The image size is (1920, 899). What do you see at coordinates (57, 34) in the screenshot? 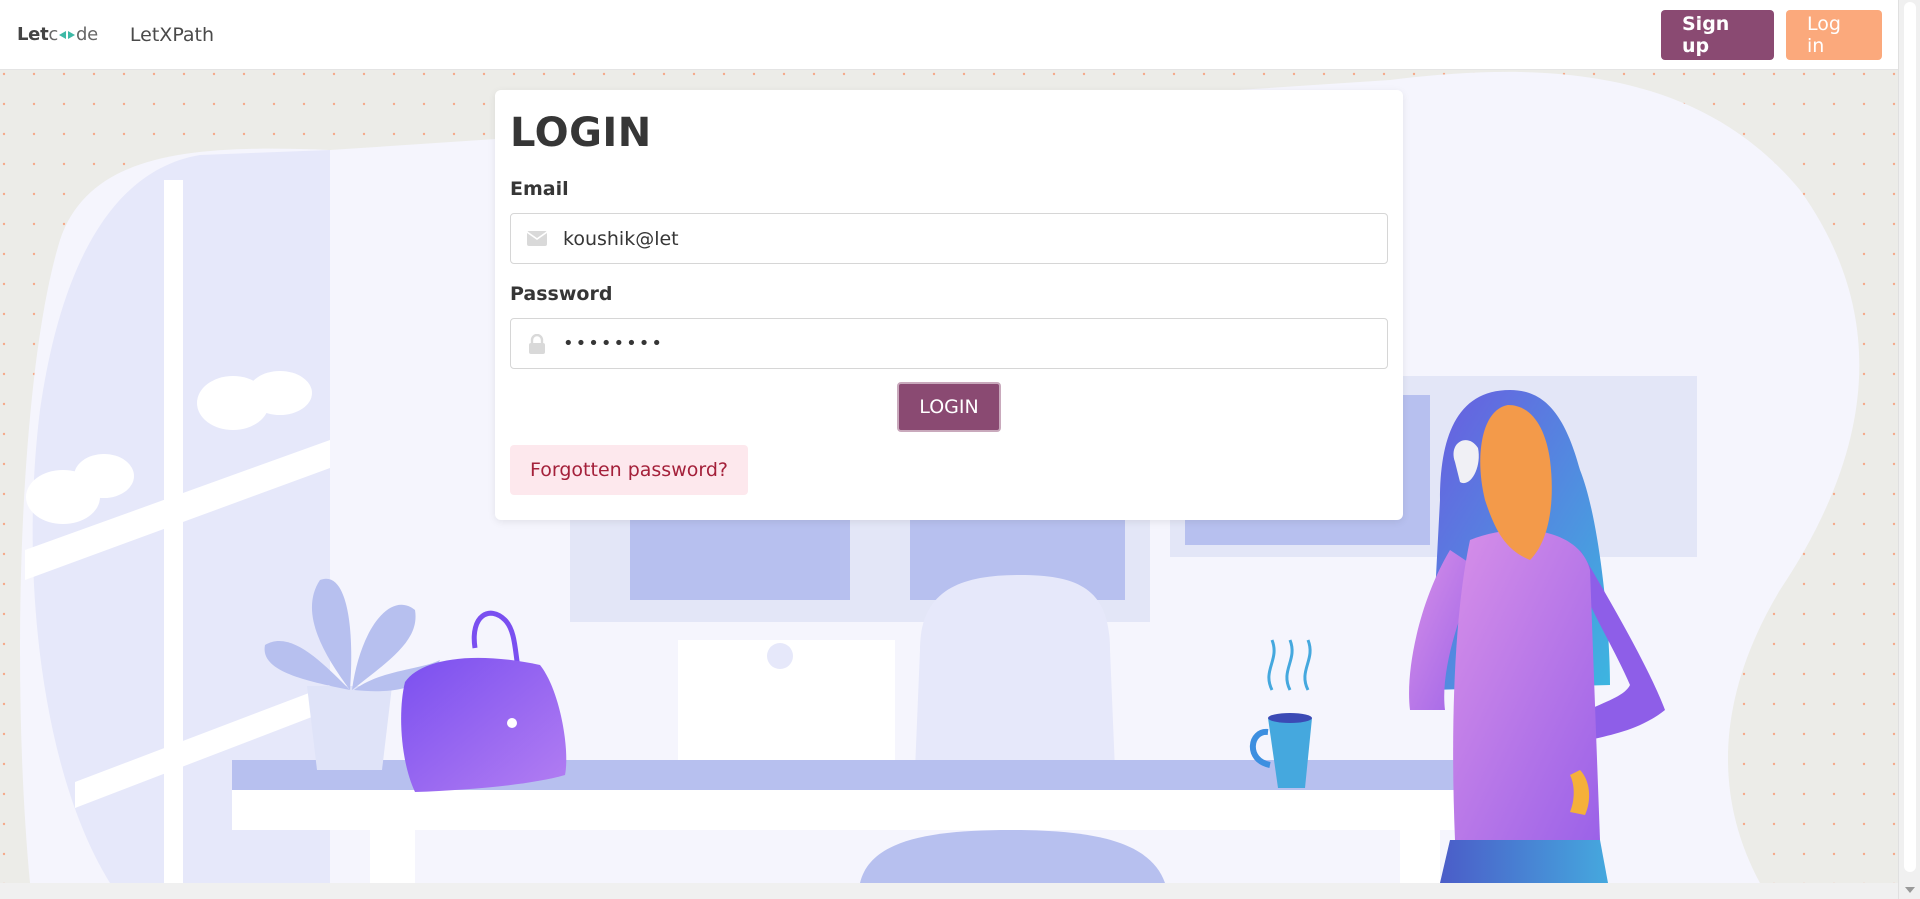
I see `brand-logo: Let c de` at bounding box center [57, 34].